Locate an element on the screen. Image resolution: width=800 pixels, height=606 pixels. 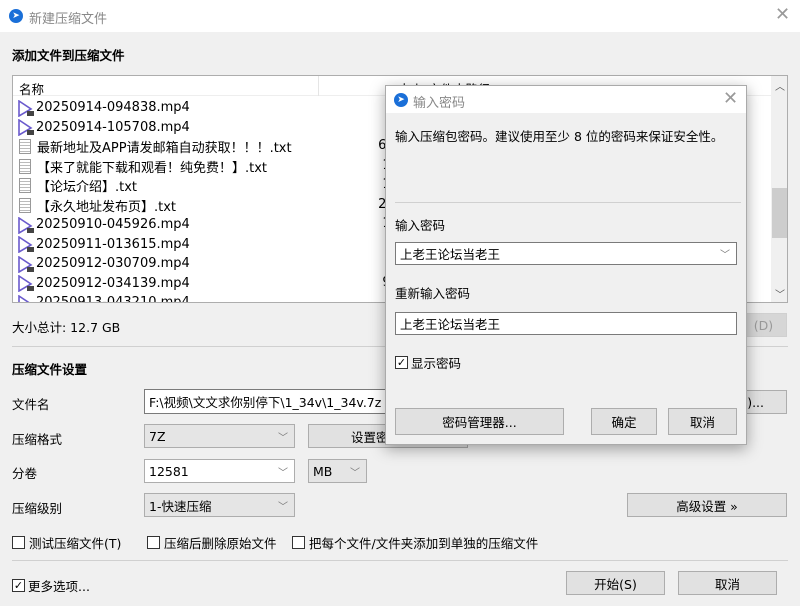
cancel-label: 取消 is located at coordinates (727, 584).